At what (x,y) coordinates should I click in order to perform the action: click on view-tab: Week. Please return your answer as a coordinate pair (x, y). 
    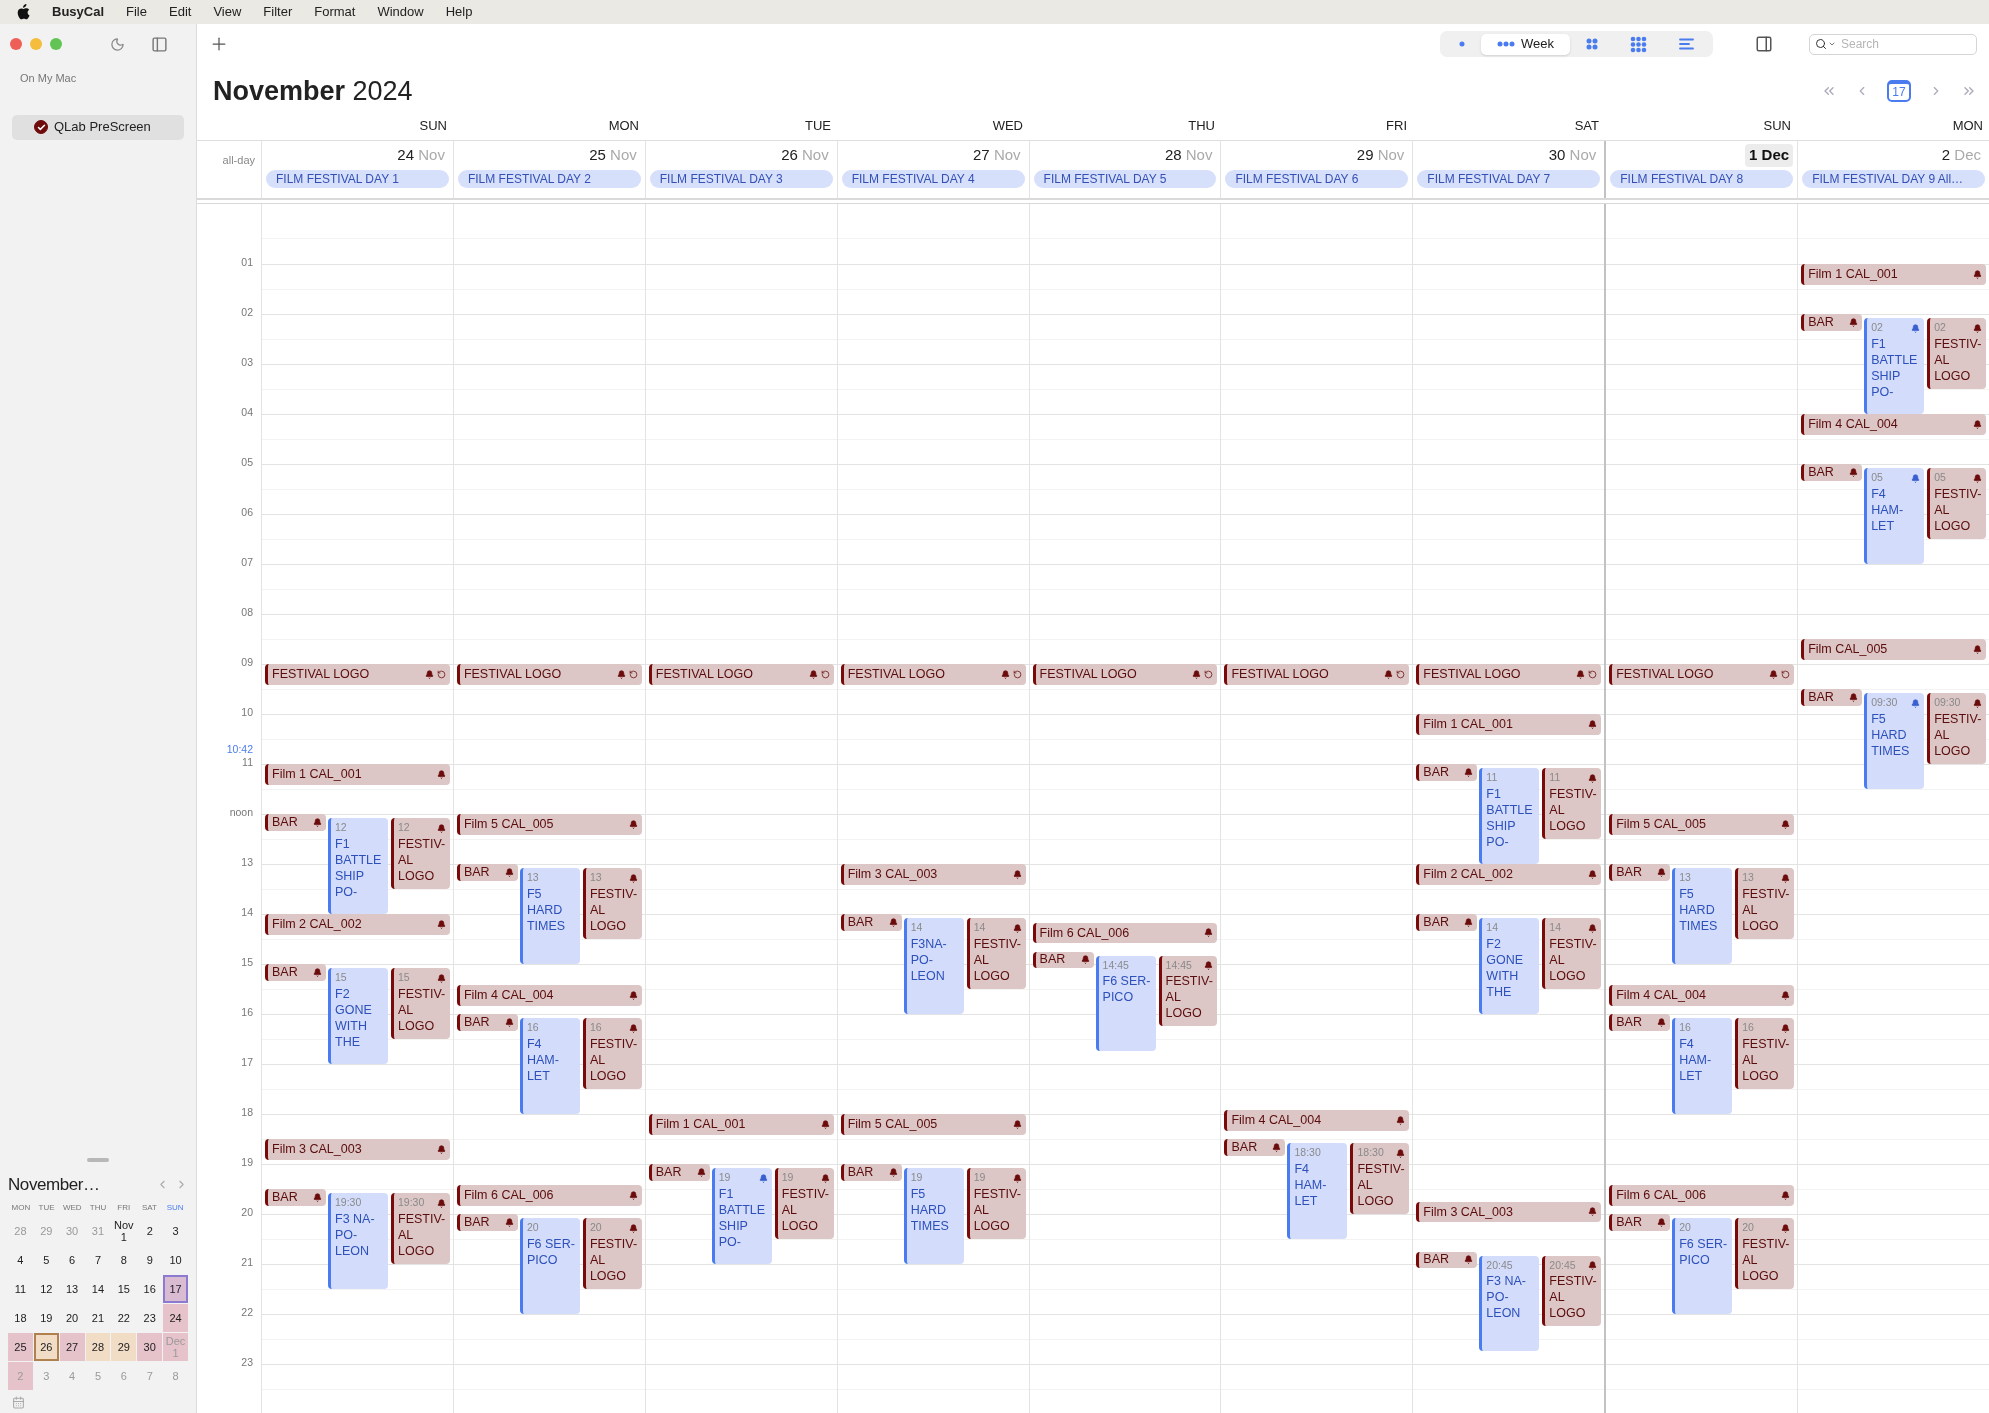
    Looking at the image, I should click on (1525, 44).